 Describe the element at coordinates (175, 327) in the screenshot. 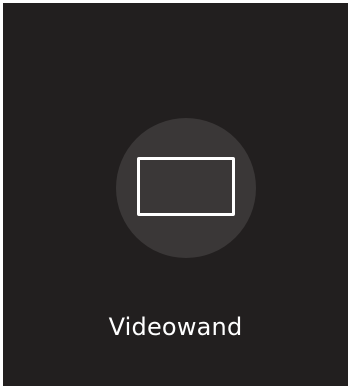

I see `tile-label: Videowand` at that location.